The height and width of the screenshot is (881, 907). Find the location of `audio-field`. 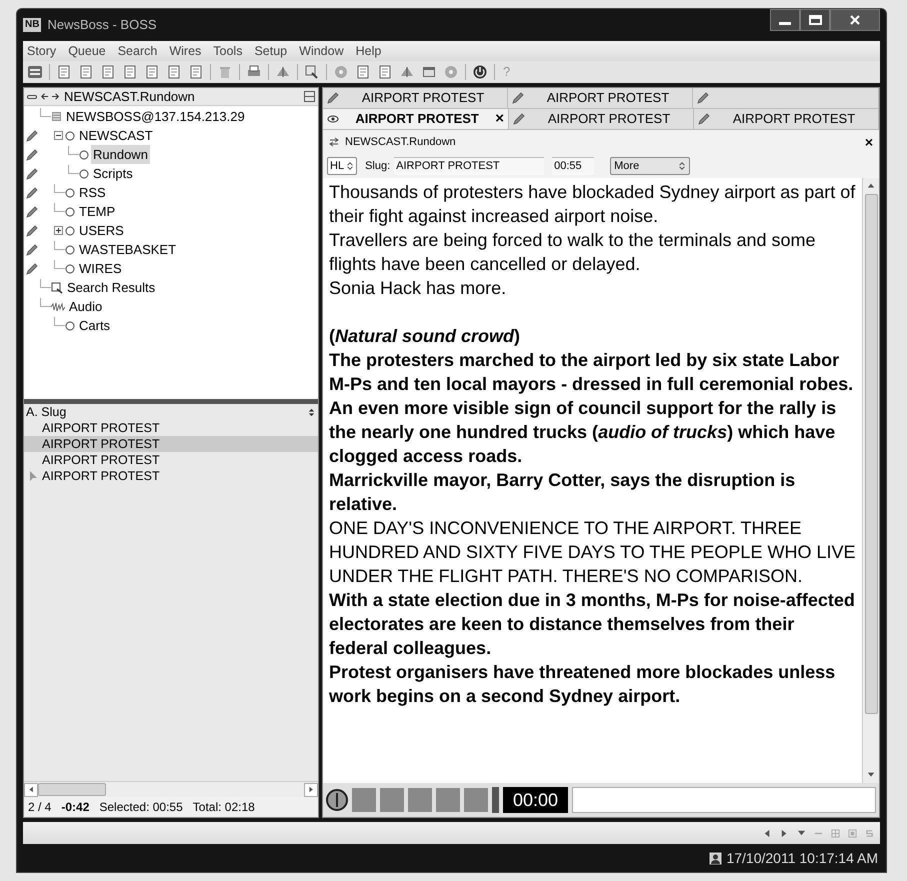

audio-field is located at coordinates (724, 800).